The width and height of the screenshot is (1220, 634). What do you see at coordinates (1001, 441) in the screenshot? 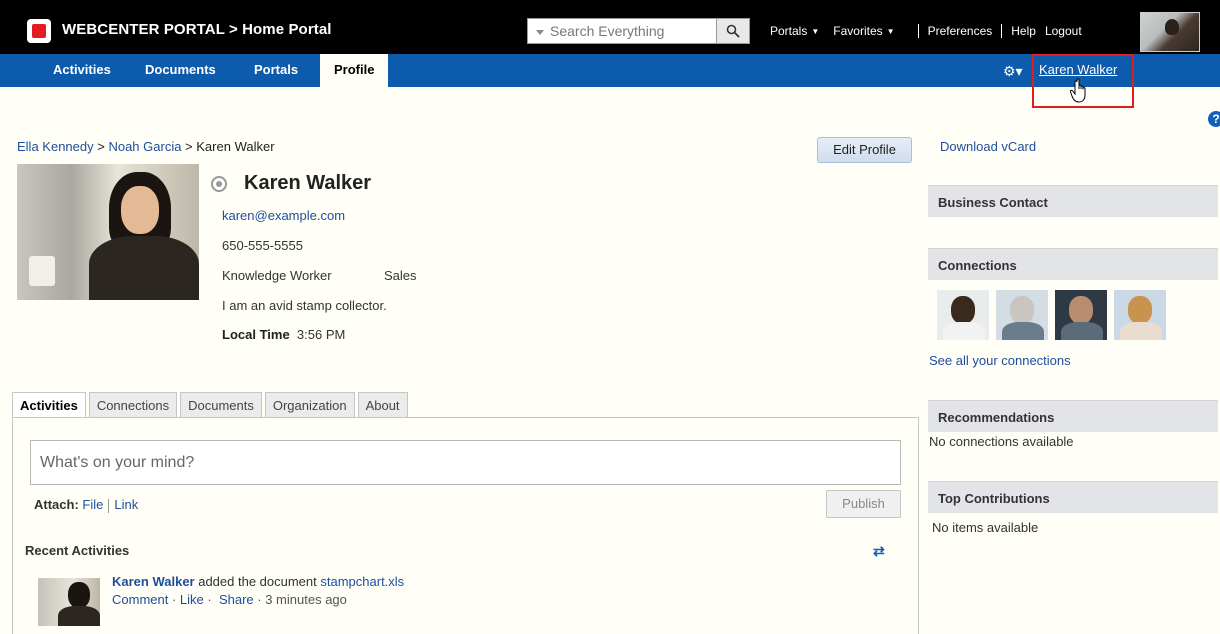
I see `recommendations-empty-text: No connections available` at bounding box center [1001, 441].